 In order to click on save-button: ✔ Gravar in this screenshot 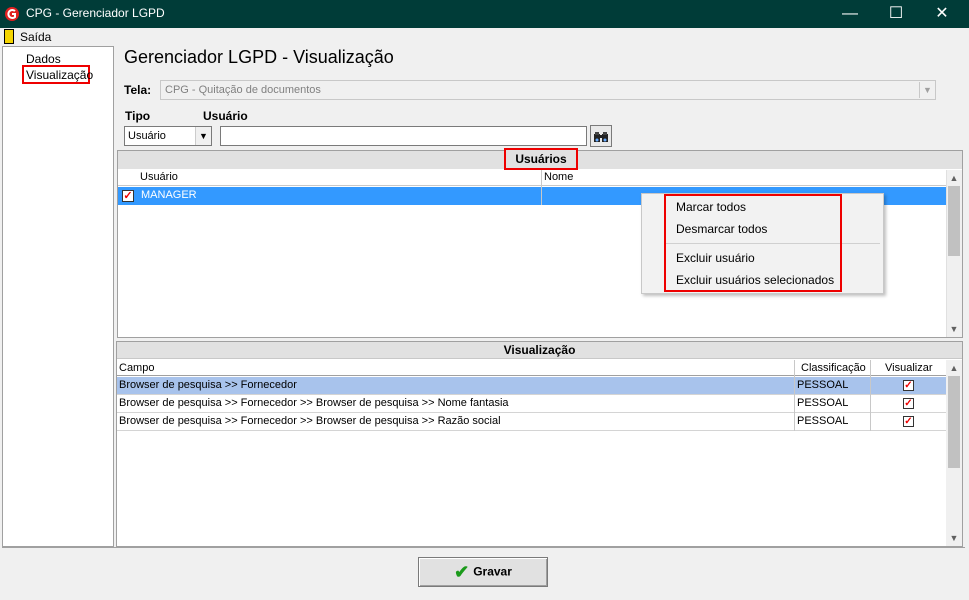, I will do `click(483, 572)`.